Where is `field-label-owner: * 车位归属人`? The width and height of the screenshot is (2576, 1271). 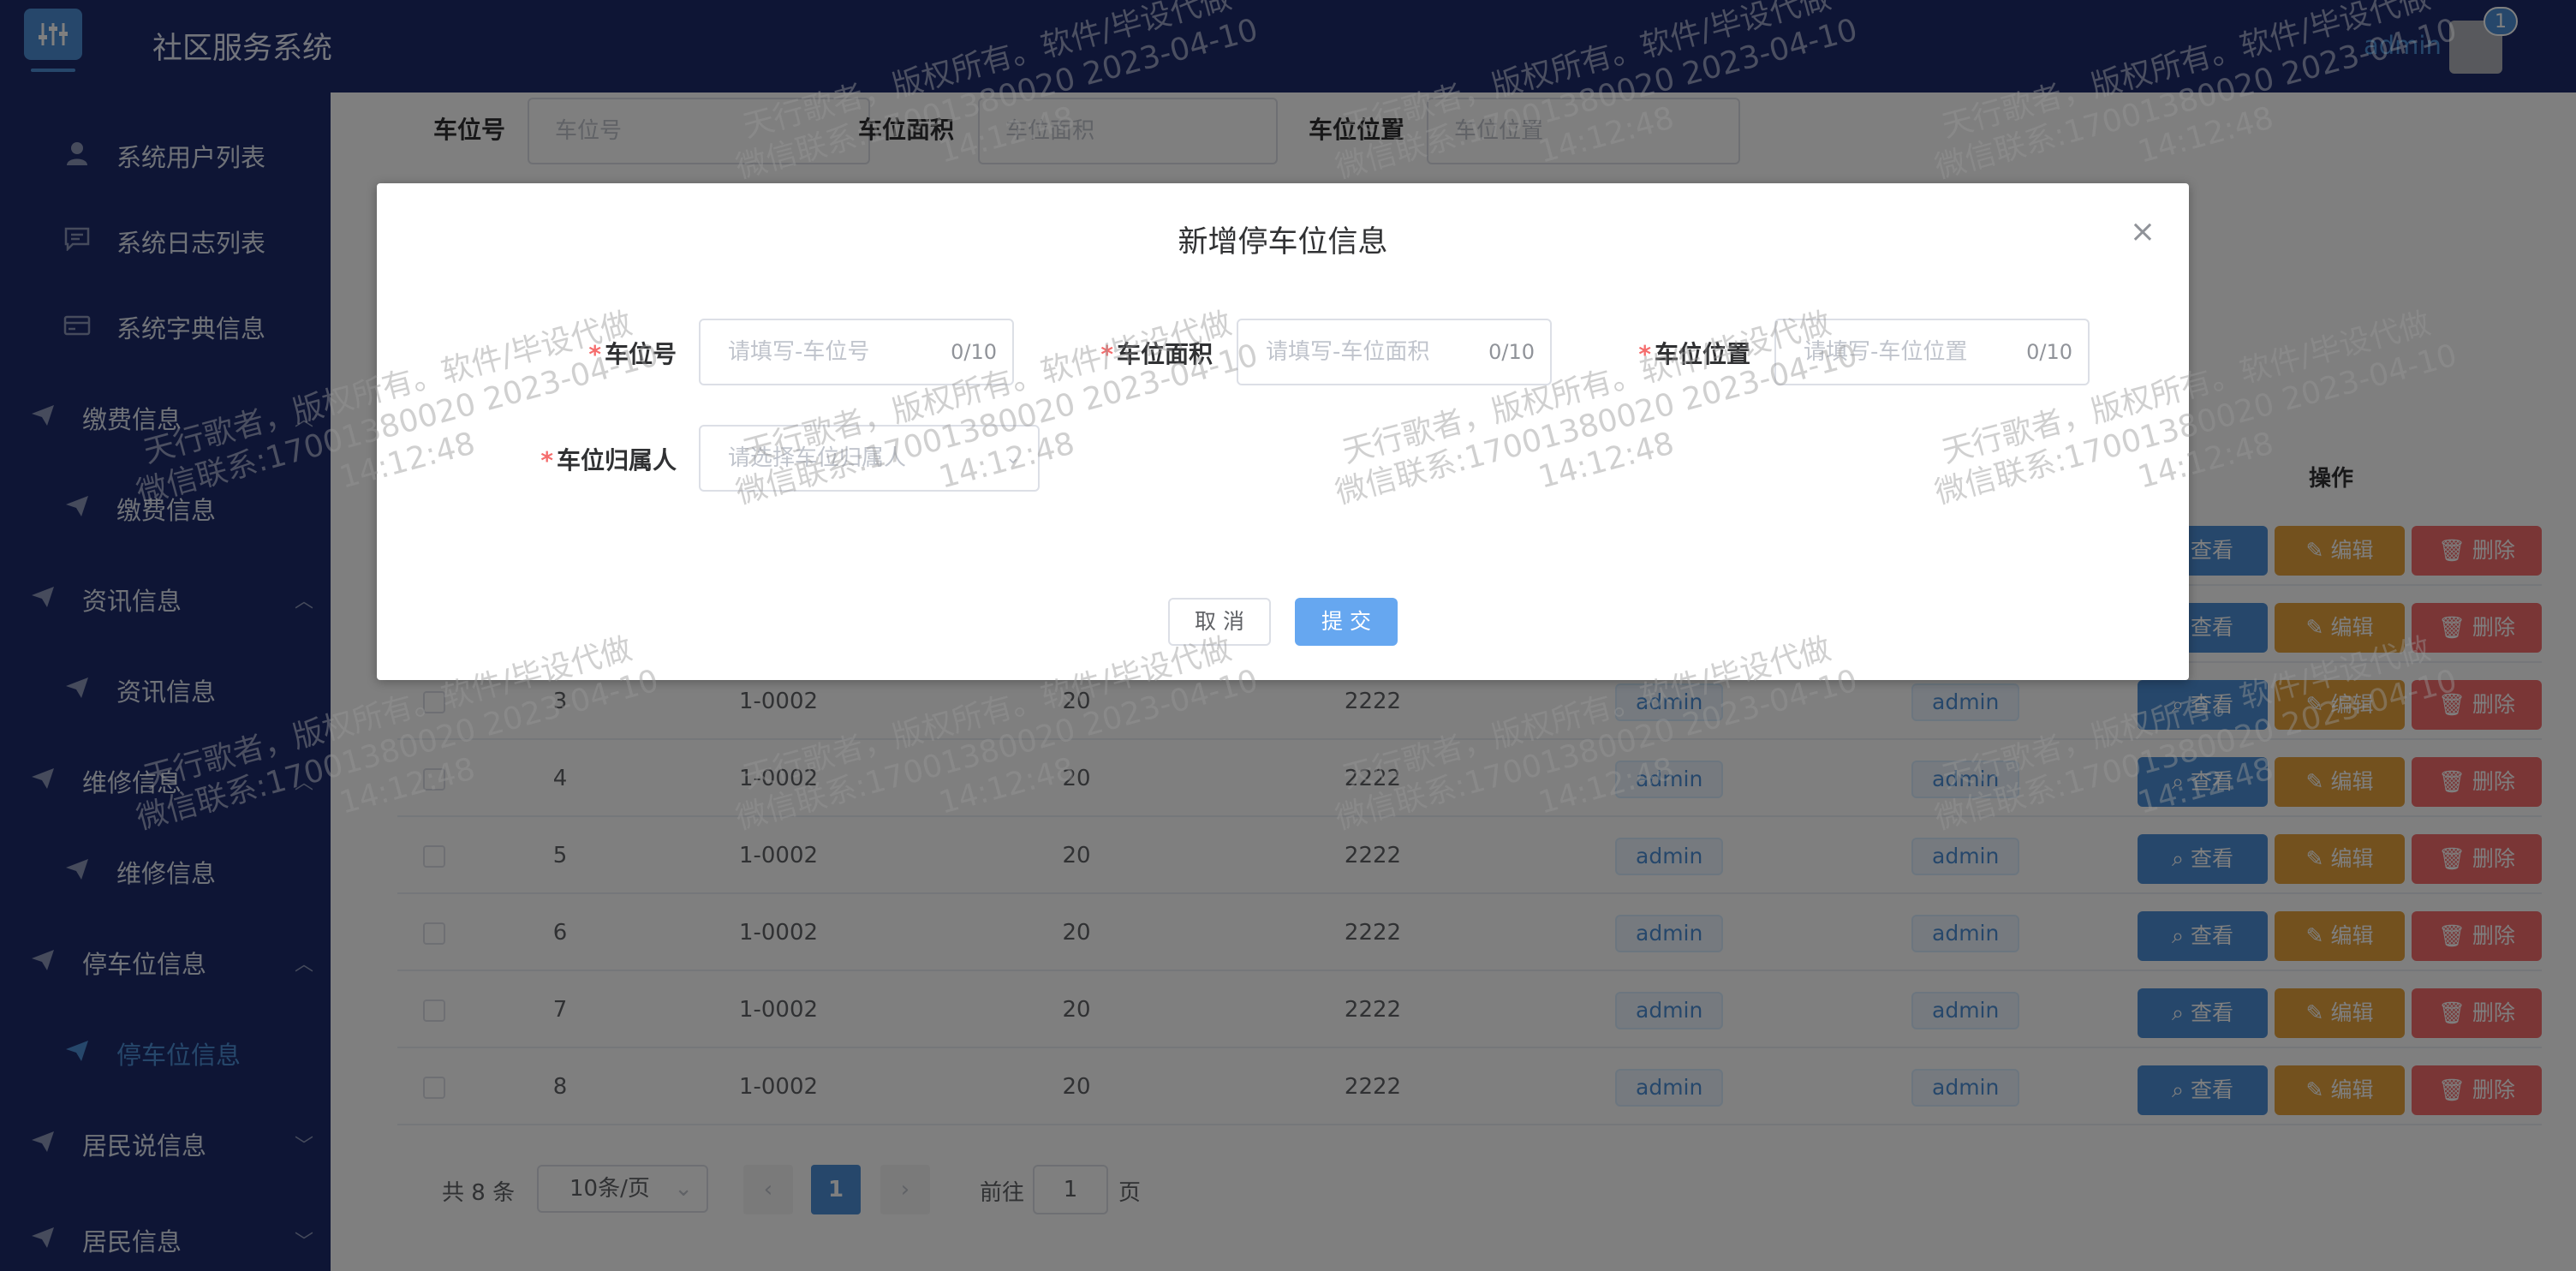 field-label-owner: * 车位归属人 is located at coordinates (609, 460).